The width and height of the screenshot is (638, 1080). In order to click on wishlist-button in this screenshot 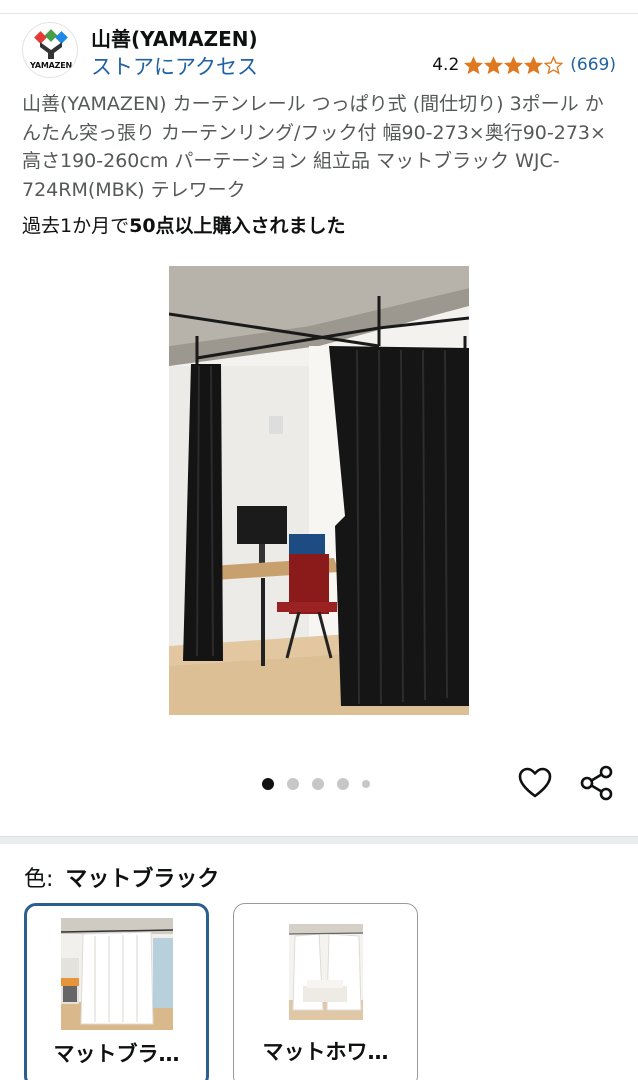, I will do `click(535, 783)`.